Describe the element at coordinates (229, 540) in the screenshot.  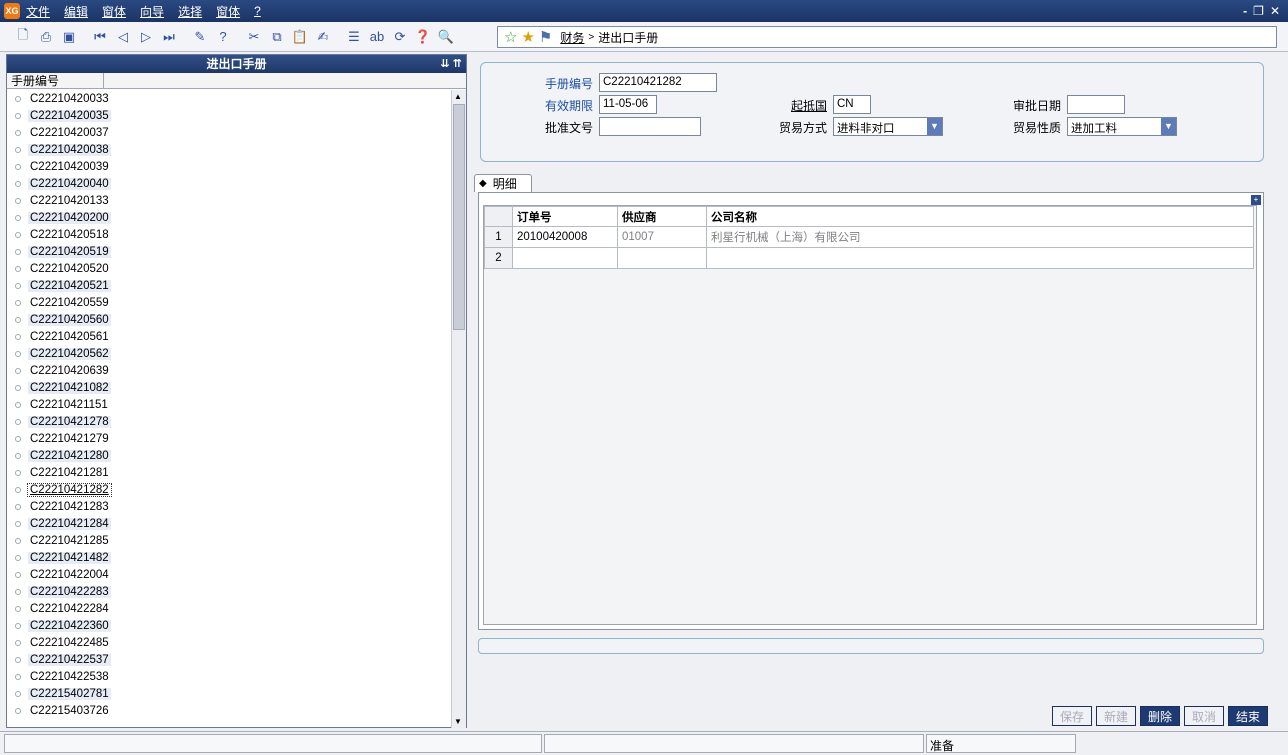
I see `list-item: C22210421285` at that location.